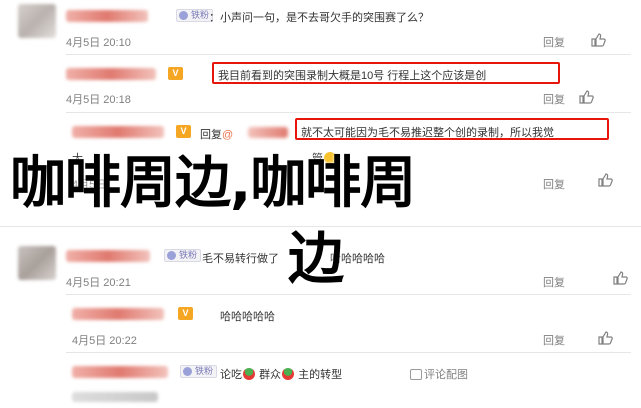 This screenshot has height=408, width=641. What do you see at coordinates (247, 317) in the screenshot?
I see `comment-text: 哈哈哈哈哈` at bounding box center [247, 317].